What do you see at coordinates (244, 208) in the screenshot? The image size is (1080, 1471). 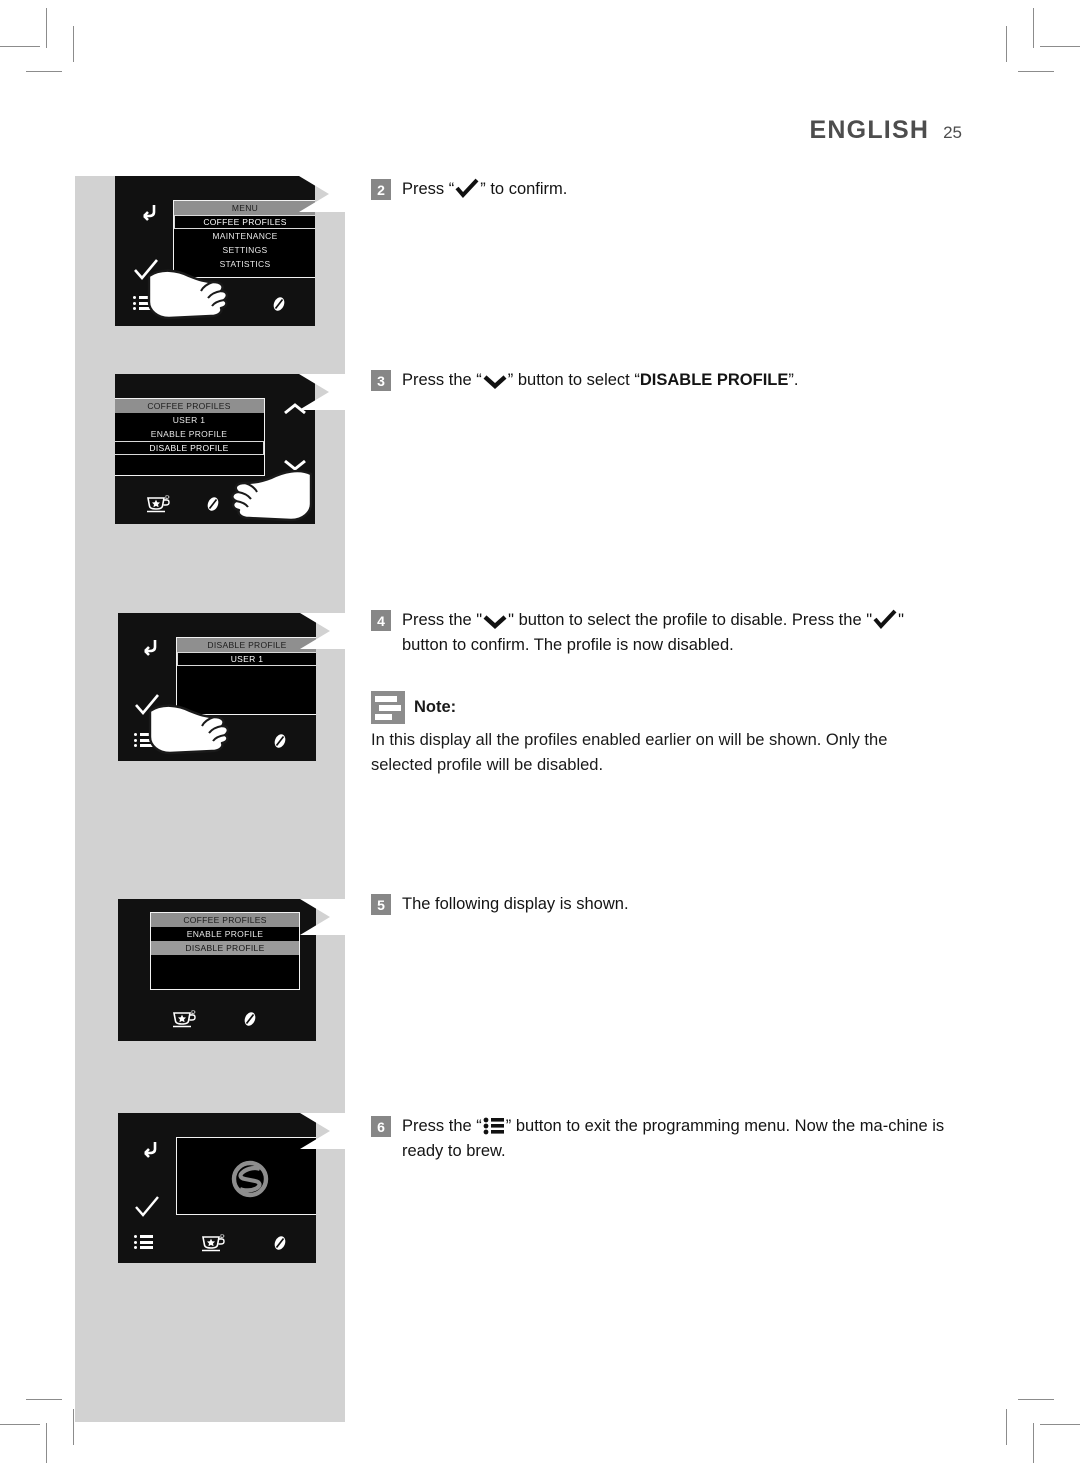 I see `menu-row-header: MENU` at bounding box center [244, 208].